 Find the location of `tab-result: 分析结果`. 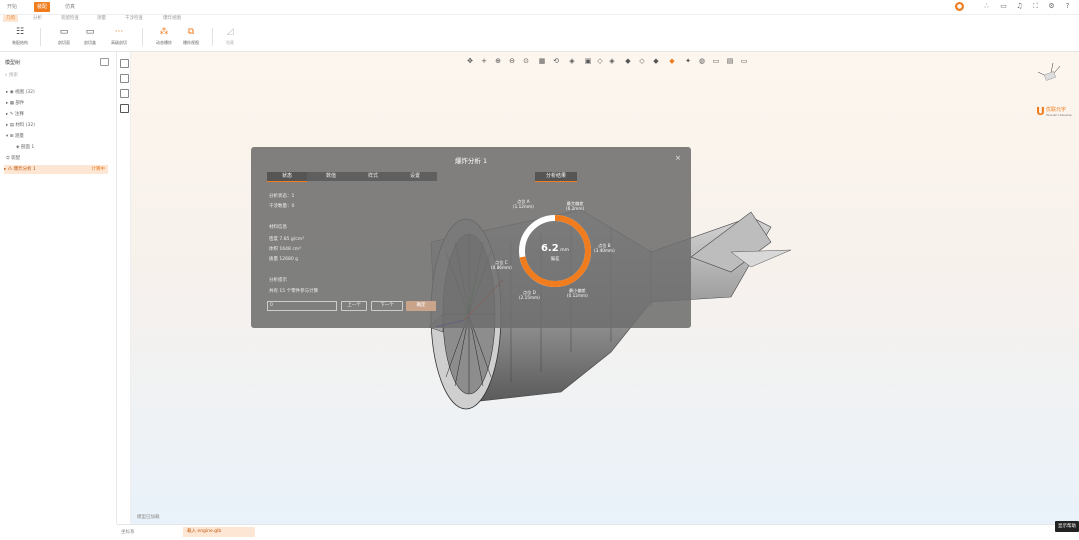

tab-result: 分析结果 is located at coordinates (556, 177).